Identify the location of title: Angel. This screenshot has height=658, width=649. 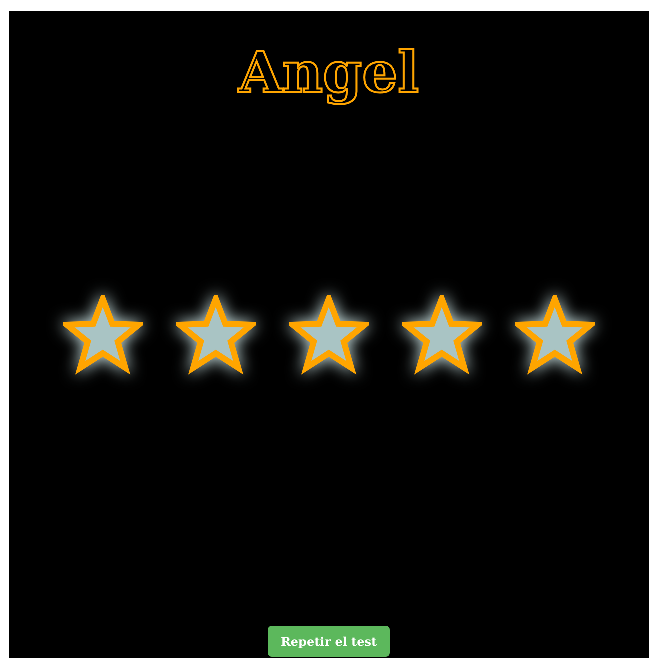
(329, 73).